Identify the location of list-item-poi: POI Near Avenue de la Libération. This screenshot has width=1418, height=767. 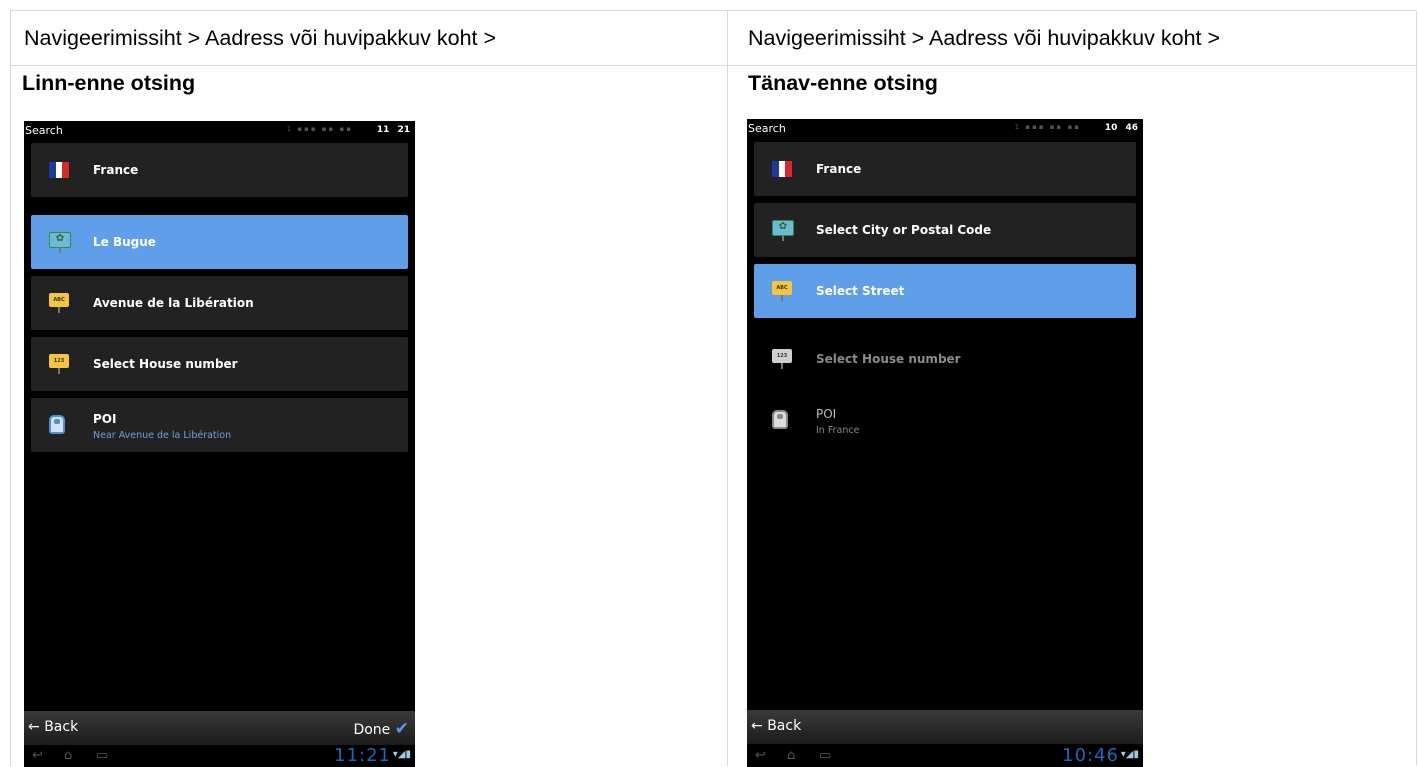
(219, 425).